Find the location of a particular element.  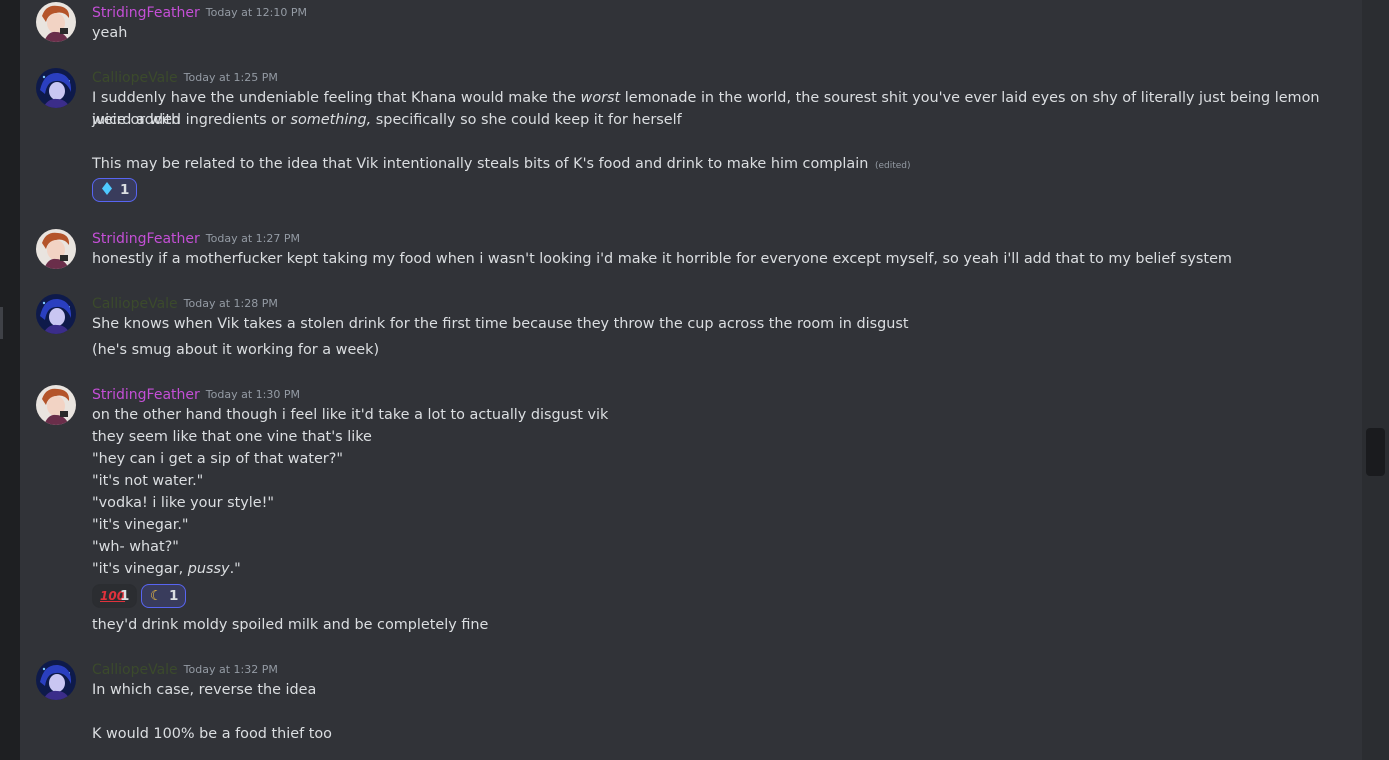

reaction-button: 1 is located at coordinates (115, 190).